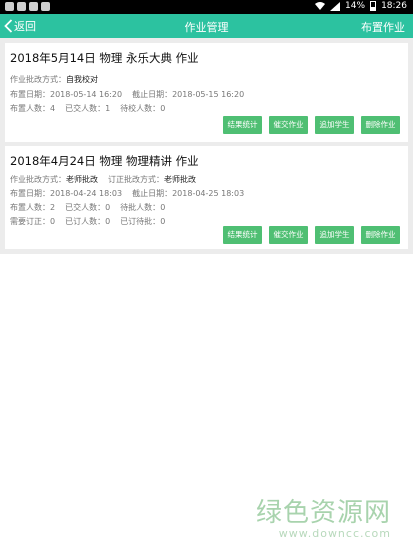  I want to click on review-method-value: 老师批改, so click(82, 179).